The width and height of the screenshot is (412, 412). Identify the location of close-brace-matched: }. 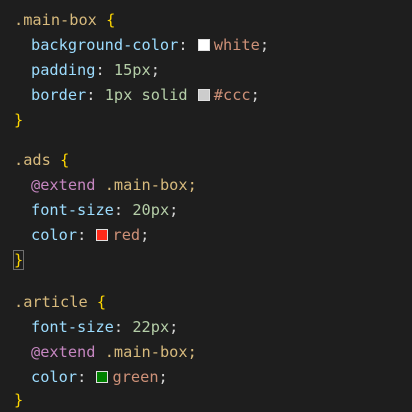
(18, 260).